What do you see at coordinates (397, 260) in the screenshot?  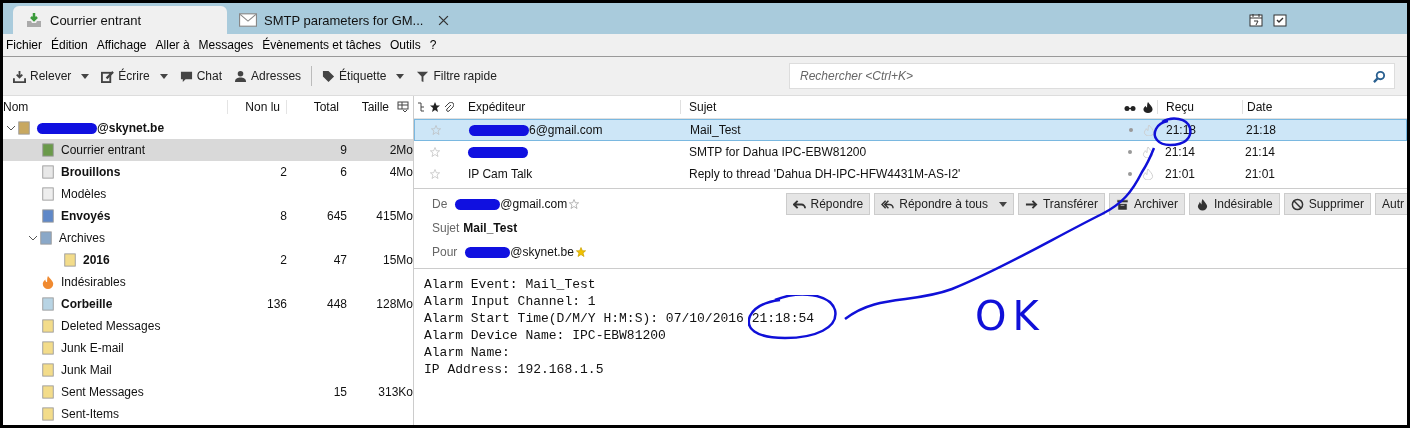 I see `folder-size: 15Mo` at bounding box center [397, 260].